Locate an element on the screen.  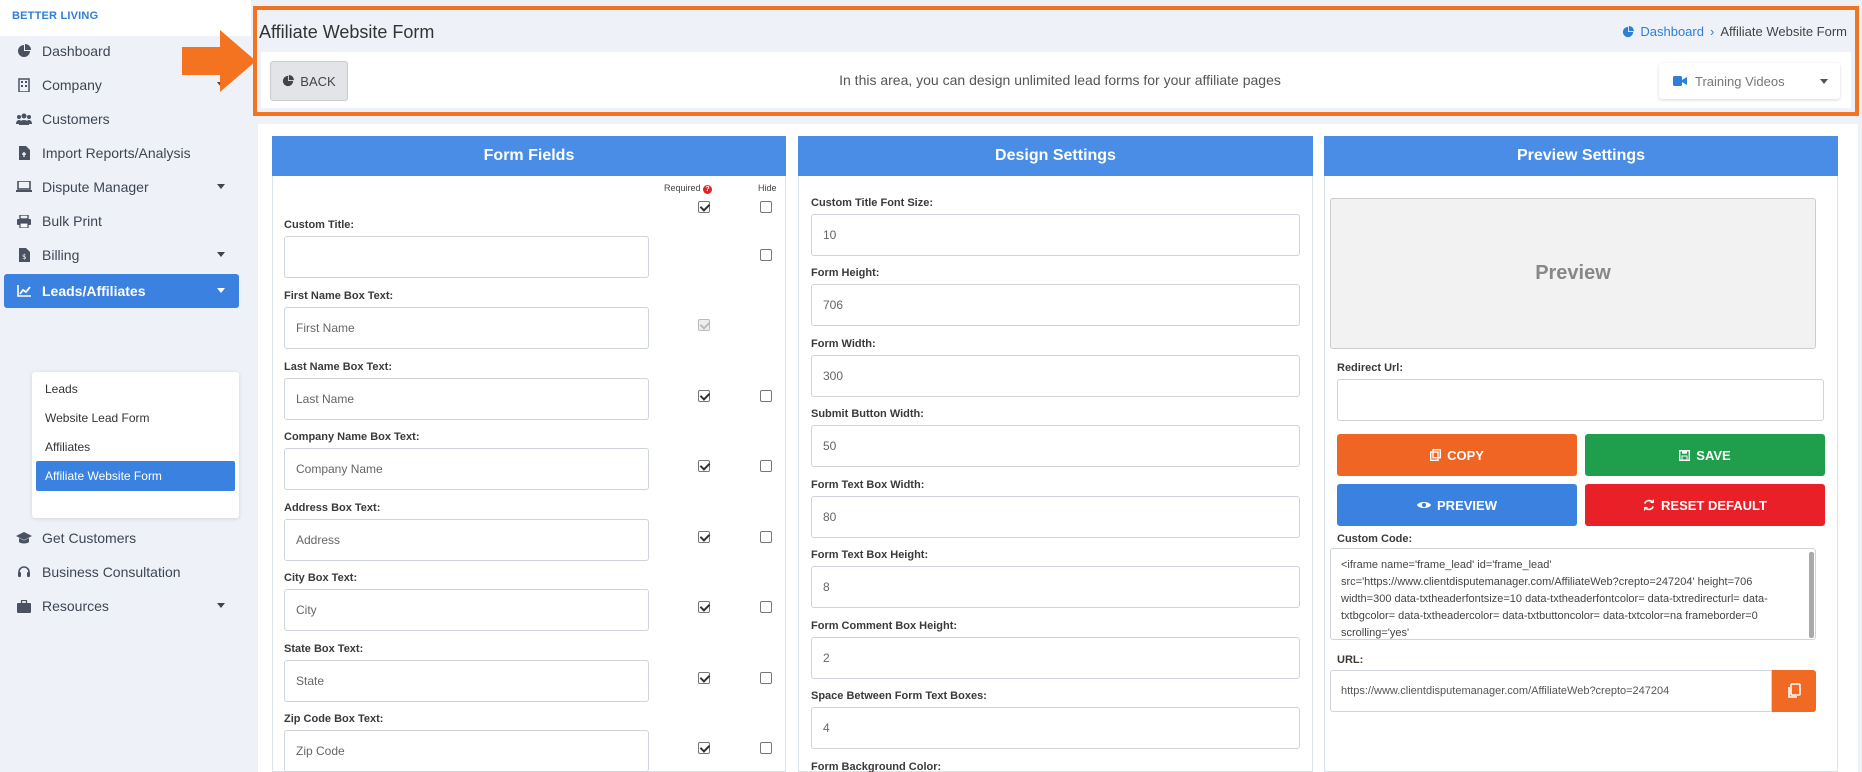
city-required-checkbox is located at coordinates (704, 607).